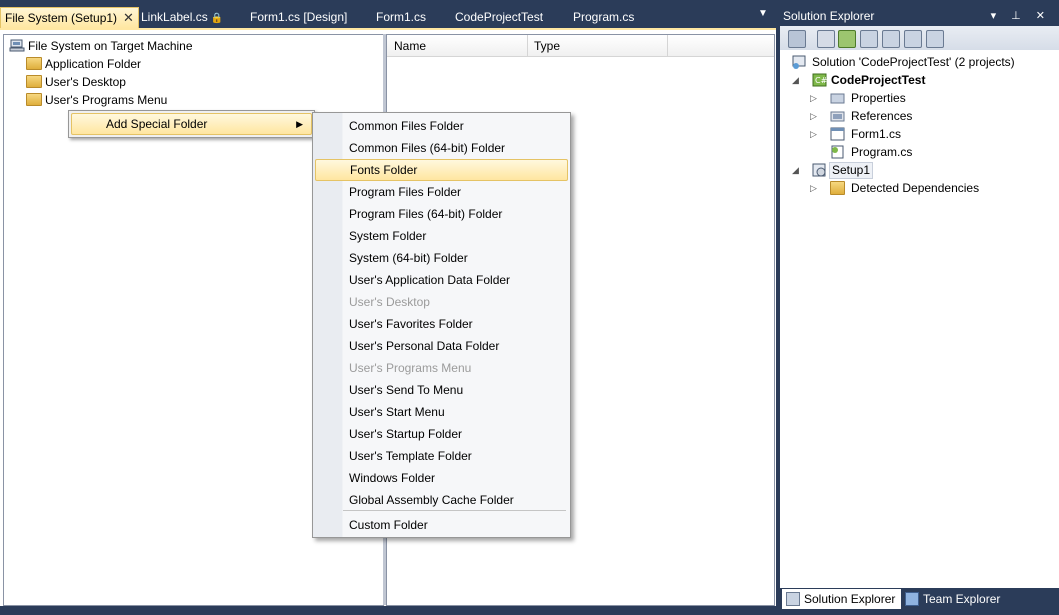 The width and height of the screenshot is (1059, 615). Describe the element at coordinates (17, 45) in the screenshot. I see `computer-icon` at that location.